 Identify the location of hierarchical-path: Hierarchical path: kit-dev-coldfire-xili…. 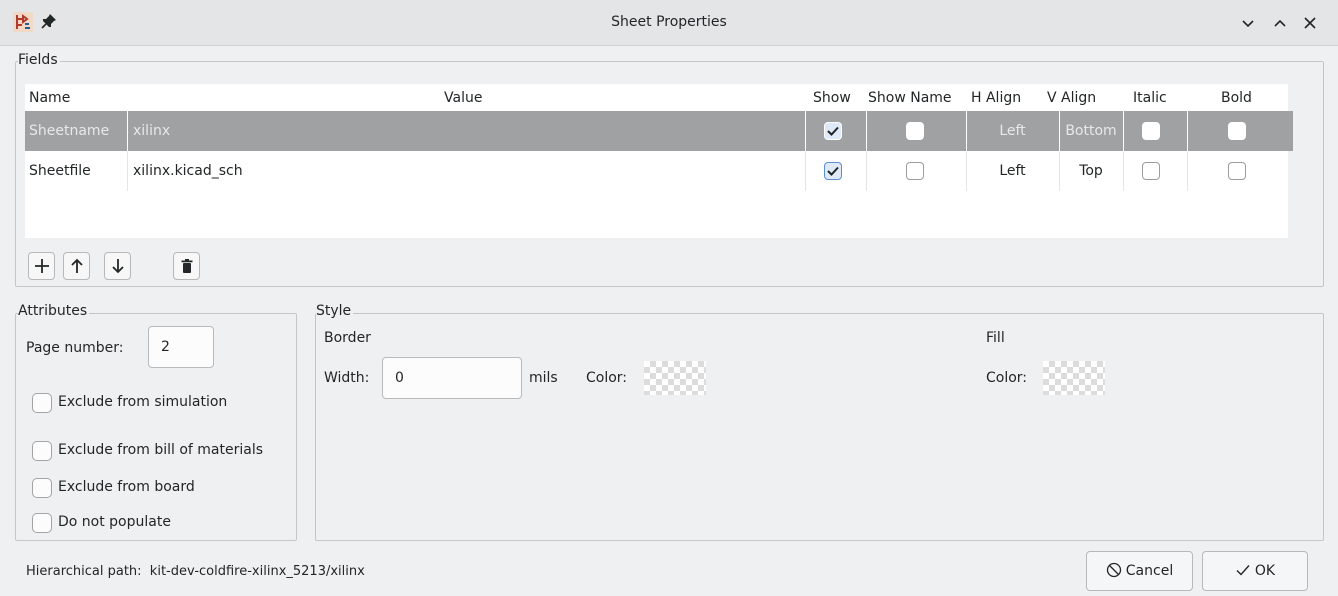
(195, 571).